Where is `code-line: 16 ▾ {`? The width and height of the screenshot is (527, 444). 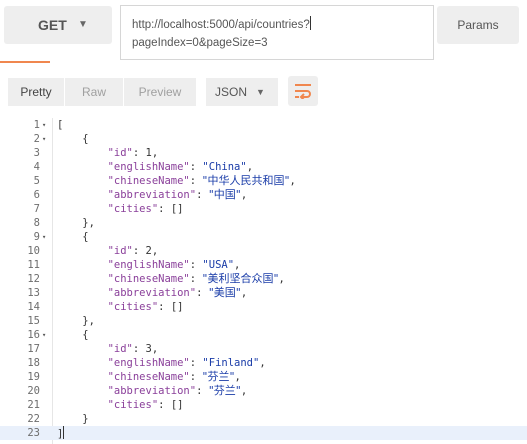
code-line: 16 ▾ { is located at coordinates (263, 335).